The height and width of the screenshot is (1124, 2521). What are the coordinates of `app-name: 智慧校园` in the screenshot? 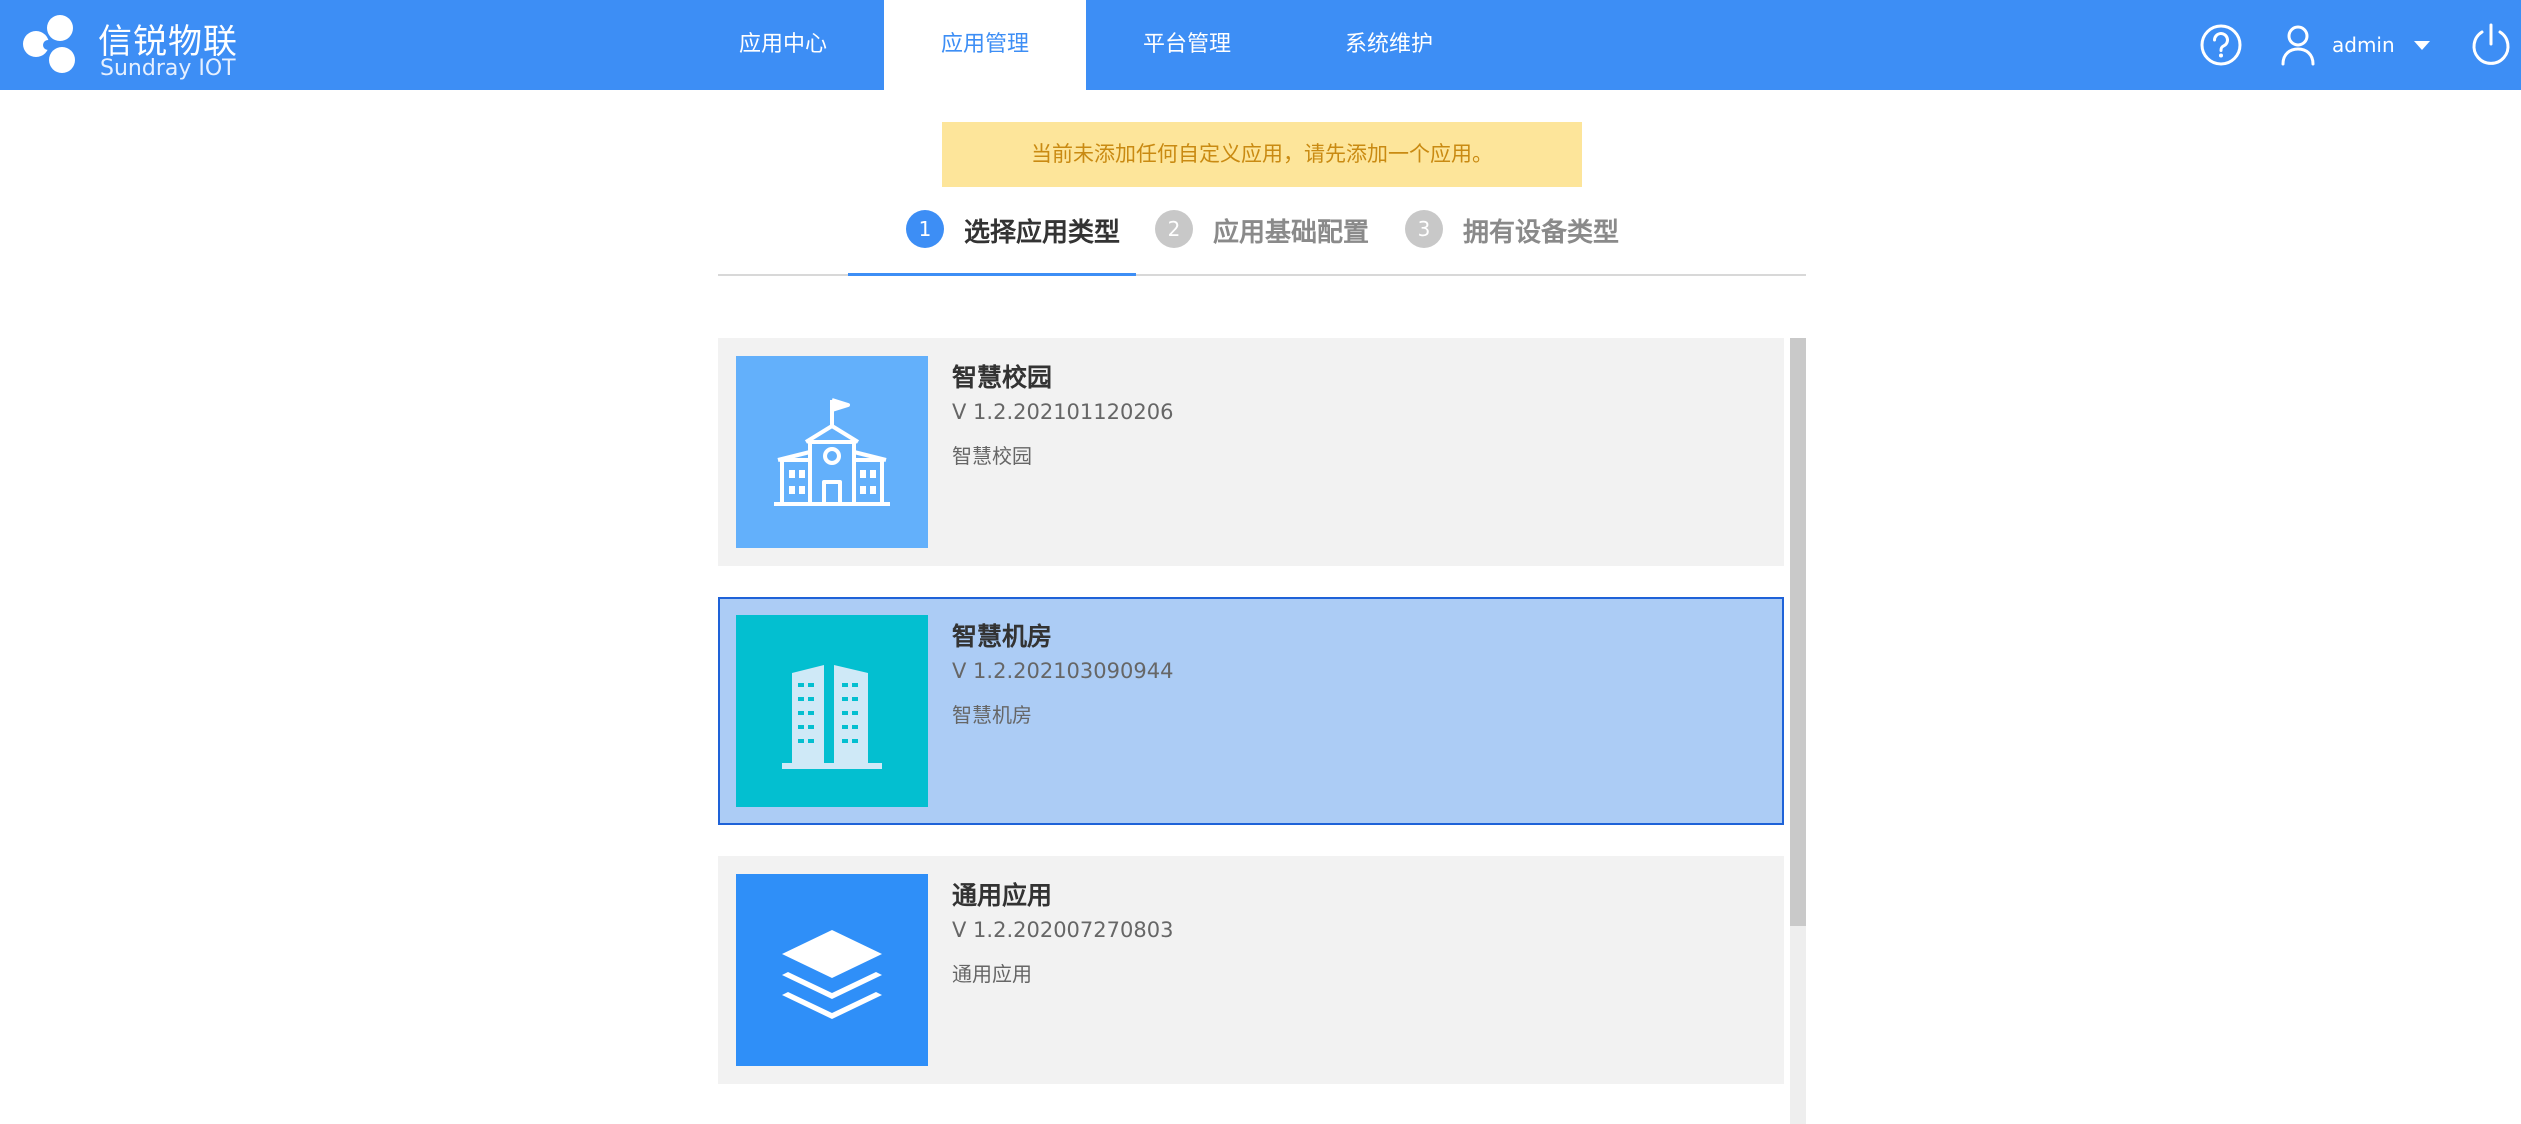 It's located at (1002, 377).